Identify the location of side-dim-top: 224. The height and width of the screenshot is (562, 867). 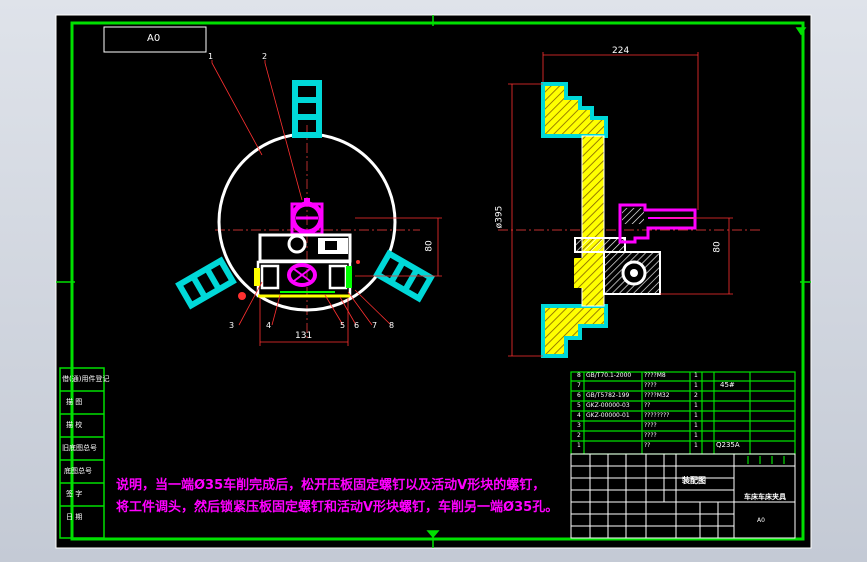
(621, 51).